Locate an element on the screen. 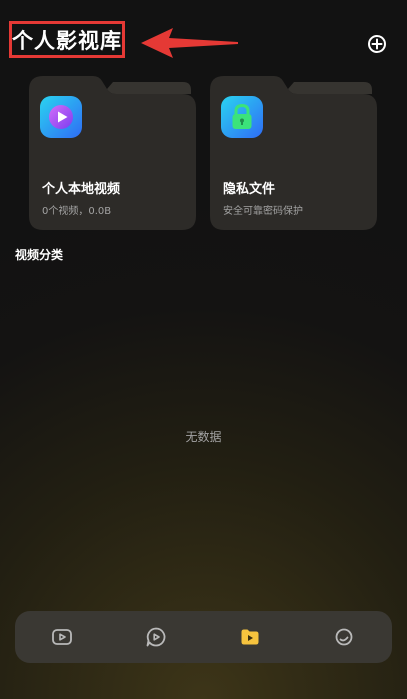 The height and width of the screenshot is (699, 407). bottom-nav-bar is located at coordinates (203, 637).